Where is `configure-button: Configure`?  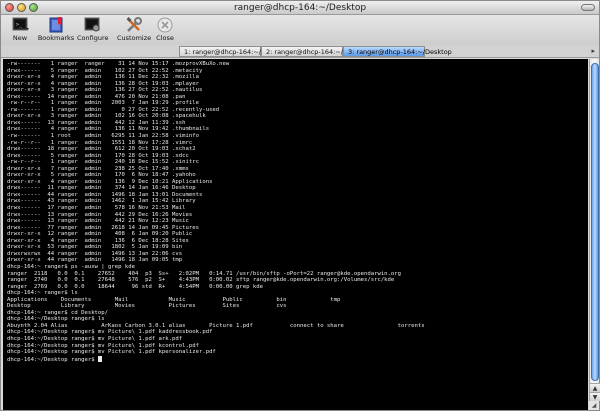 configure-button: Configure is located at coordinates (93, 30).